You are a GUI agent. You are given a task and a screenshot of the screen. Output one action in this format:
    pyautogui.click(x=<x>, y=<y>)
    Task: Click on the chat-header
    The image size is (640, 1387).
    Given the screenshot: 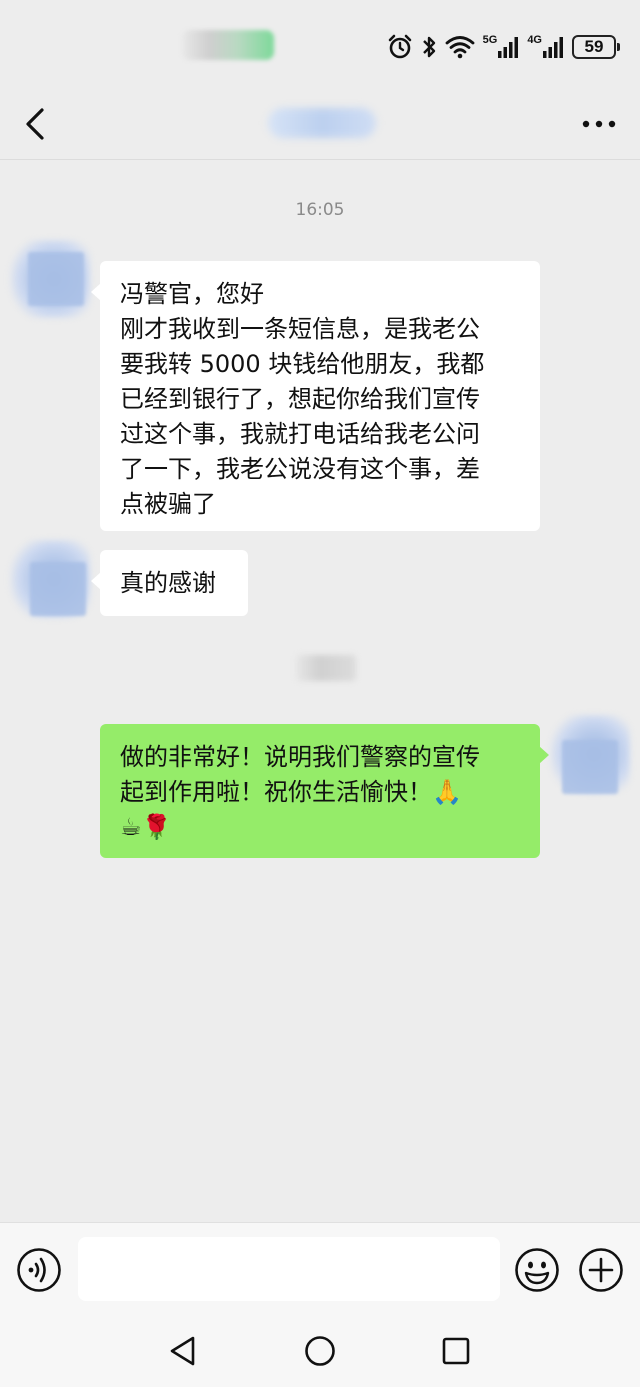 What is the action you would take?
    pyautogui.click(x=320, y=126)
    